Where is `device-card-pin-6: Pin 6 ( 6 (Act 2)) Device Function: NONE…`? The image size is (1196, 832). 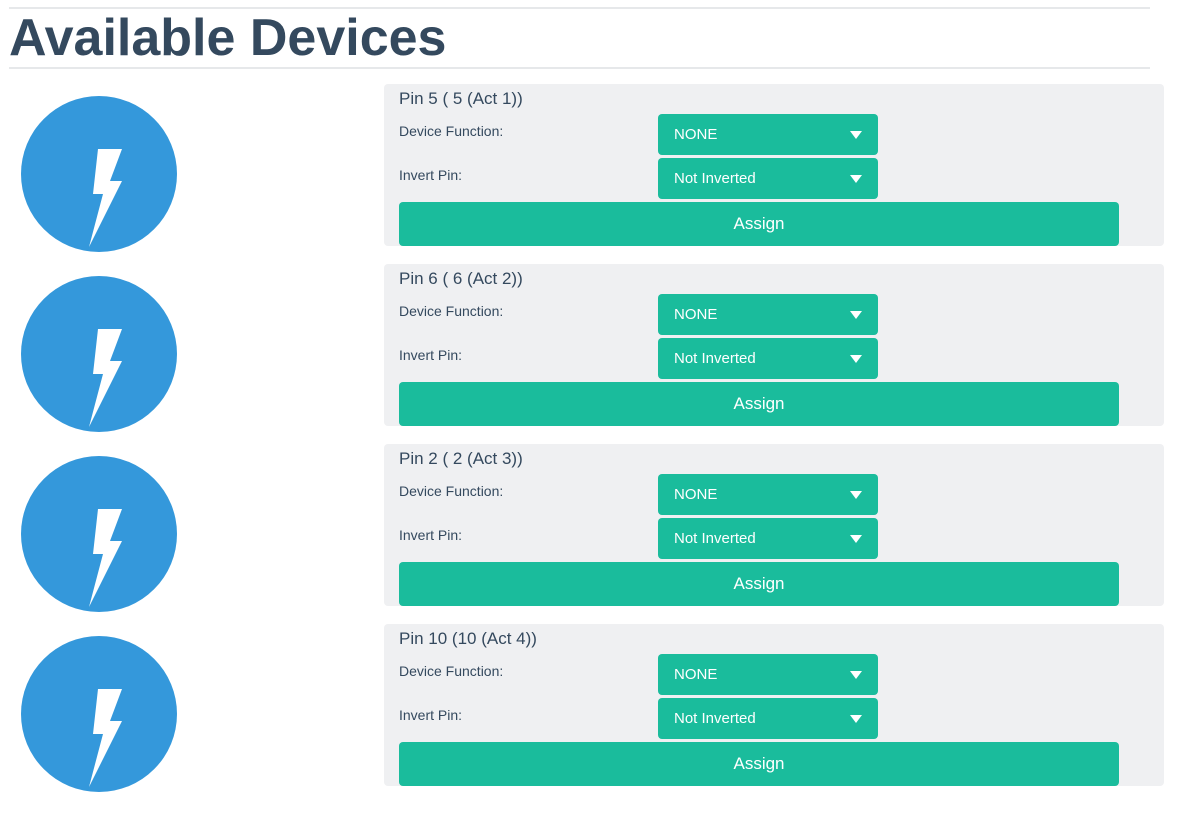 device-card-pin-6: Pin 6 ( 6 (Act 2)) Device Function: NONE… is located at coordinates (774, 345).